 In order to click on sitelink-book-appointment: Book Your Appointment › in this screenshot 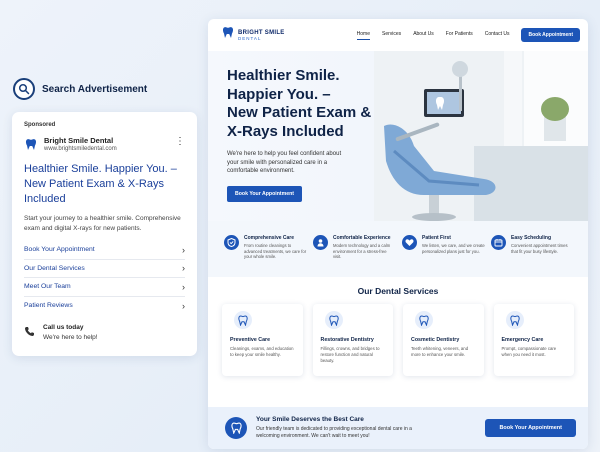, I will do `click(104, 250)`.